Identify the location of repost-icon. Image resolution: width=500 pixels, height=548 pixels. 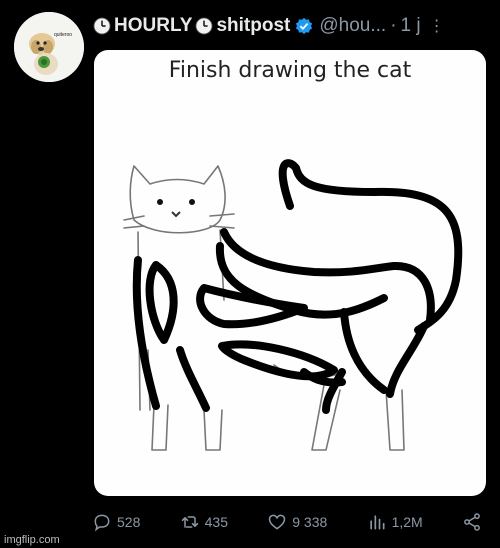
(189, 522).